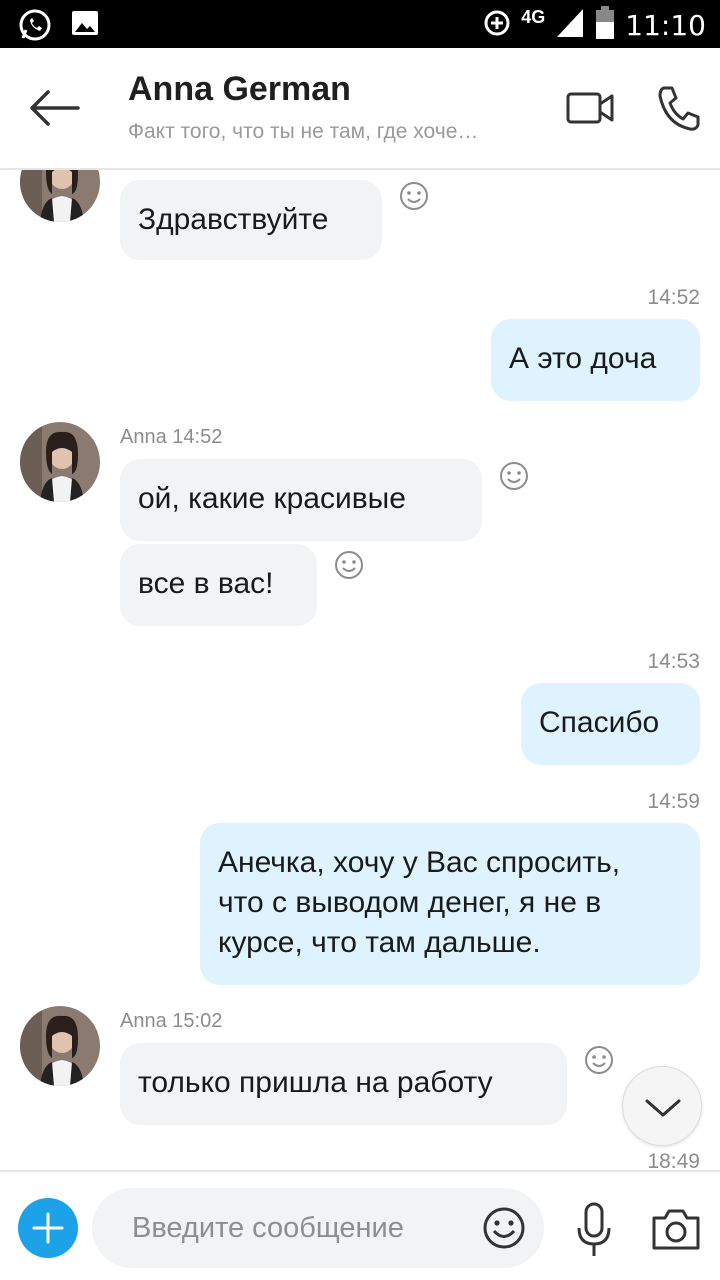 The height and width of the screenshot is (1280, 720). I want to click on voice-call-button, so click(678, 108).